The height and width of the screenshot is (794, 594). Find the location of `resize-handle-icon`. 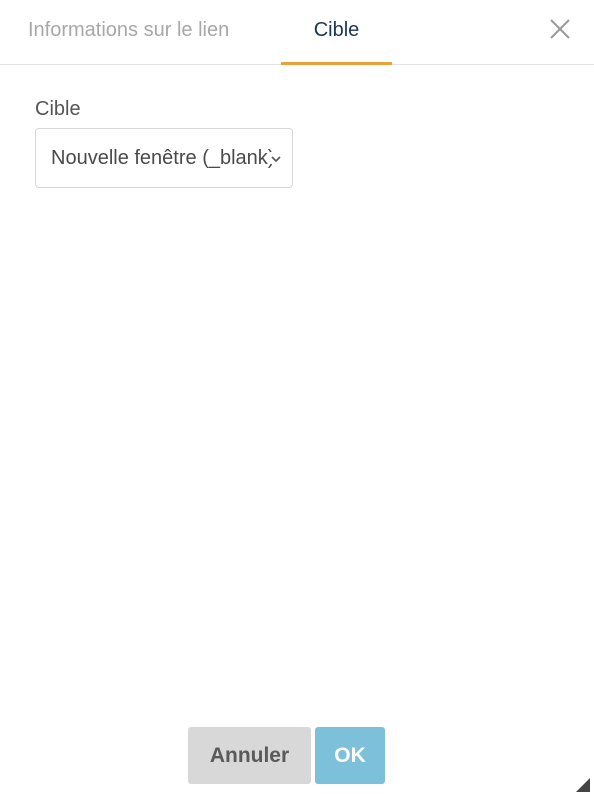

resize-handle-icon is located at coordinates (583, 785).